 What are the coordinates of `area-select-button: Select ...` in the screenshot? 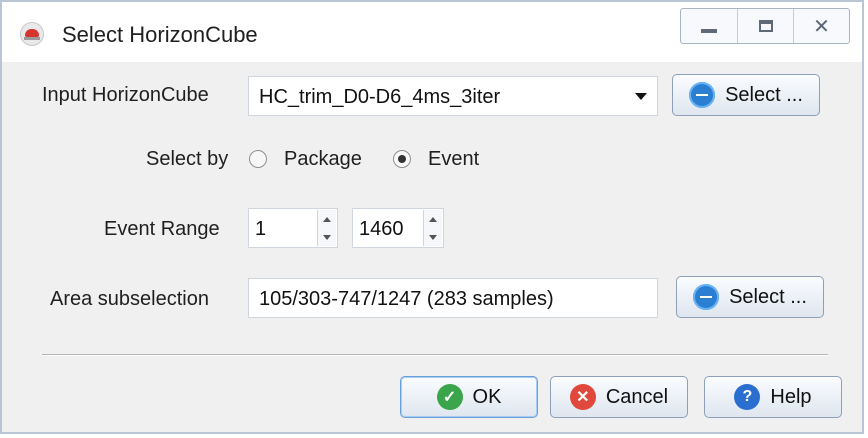 It's located at (750, 297).